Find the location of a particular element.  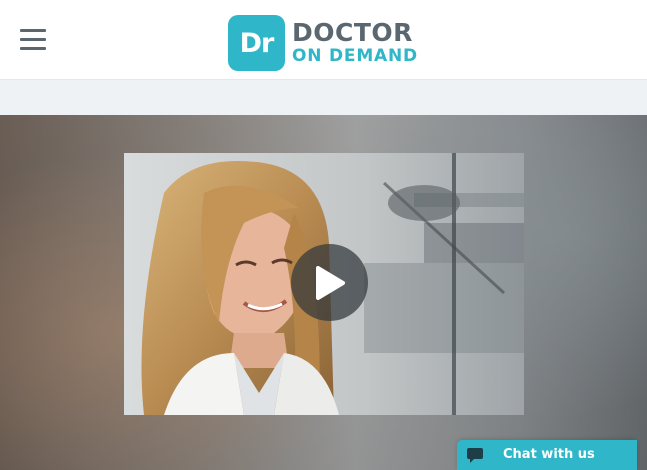

menu-bar-middle is located at coordinates (33, 39).